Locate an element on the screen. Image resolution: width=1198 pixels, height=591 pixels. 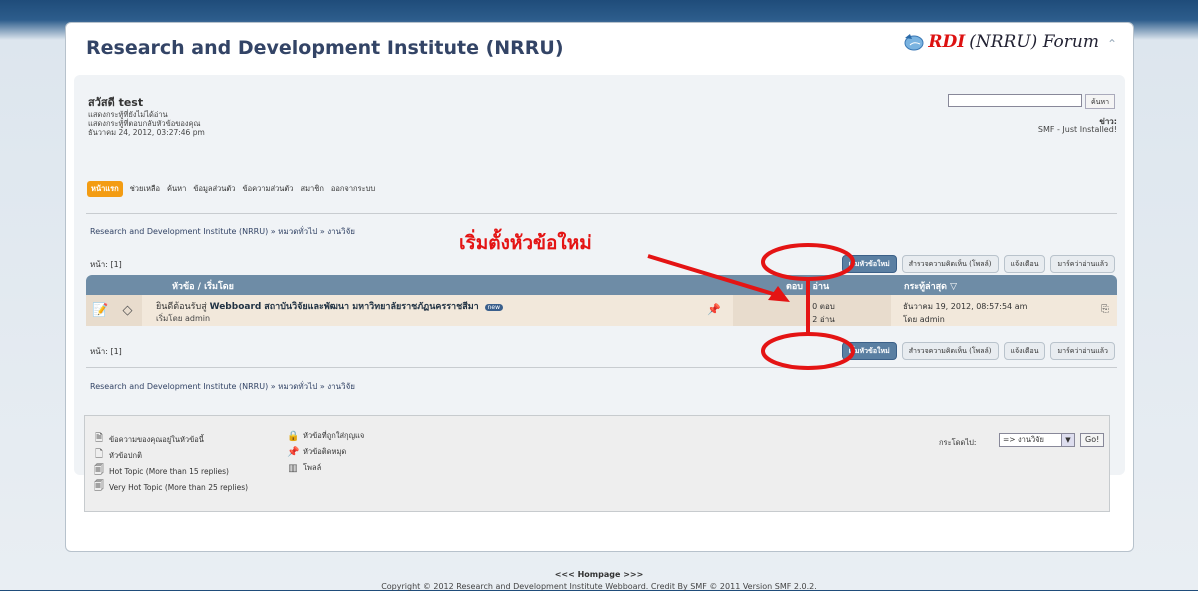
current-datetime: ธันวาคม 24, 2012, 03:27:46 pm is located at coordinates (146, 132).